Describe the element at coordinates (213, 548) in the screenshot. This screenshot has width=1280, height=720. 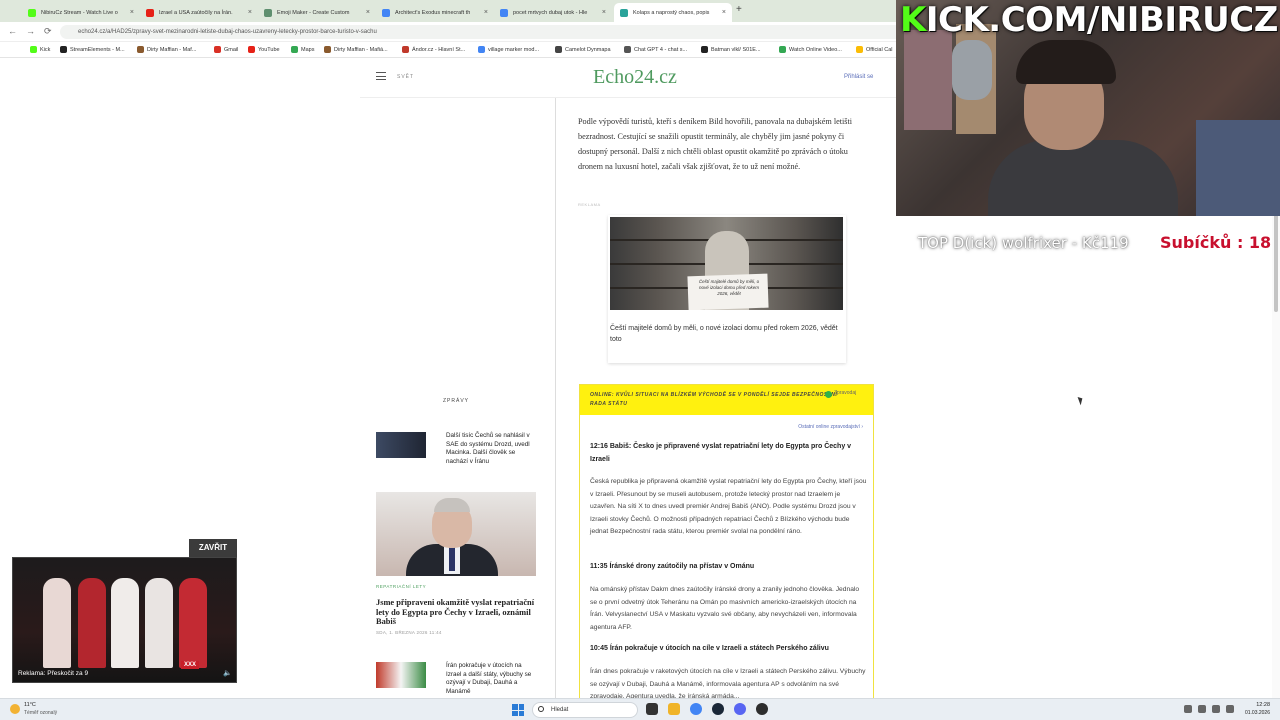
I see `close-ad-button: ZAVŘIT` at that location.